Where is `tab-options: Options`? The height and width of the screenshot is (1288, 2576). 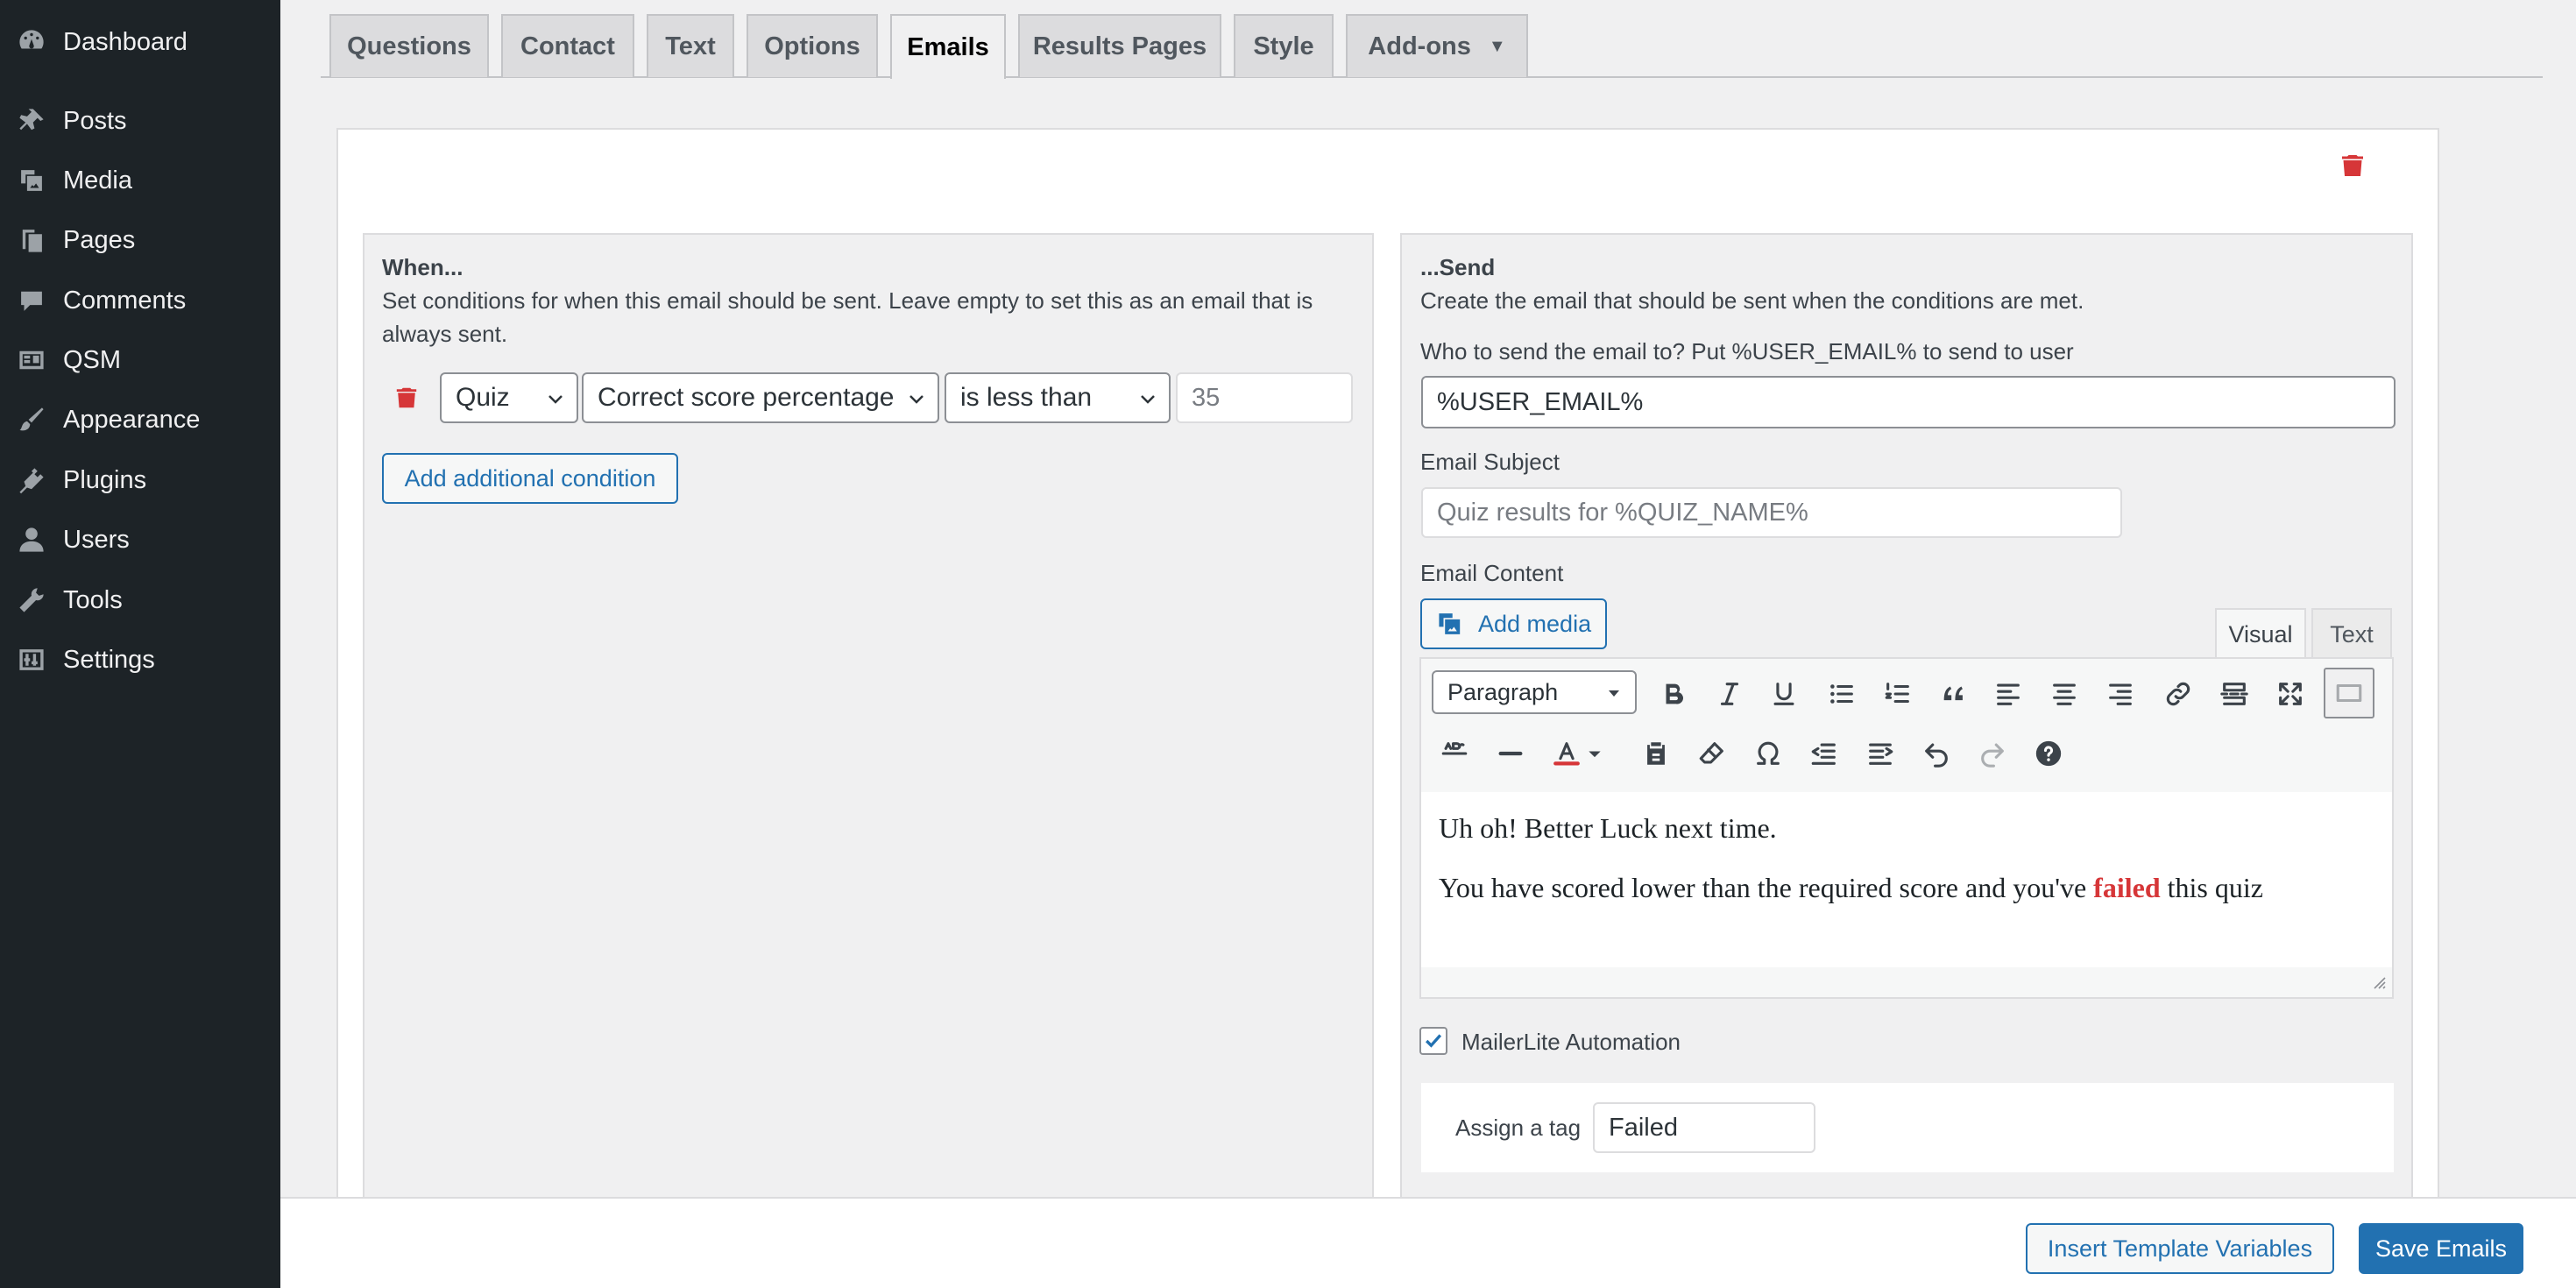 tab-options: Options is located at coordinates (812, 45).